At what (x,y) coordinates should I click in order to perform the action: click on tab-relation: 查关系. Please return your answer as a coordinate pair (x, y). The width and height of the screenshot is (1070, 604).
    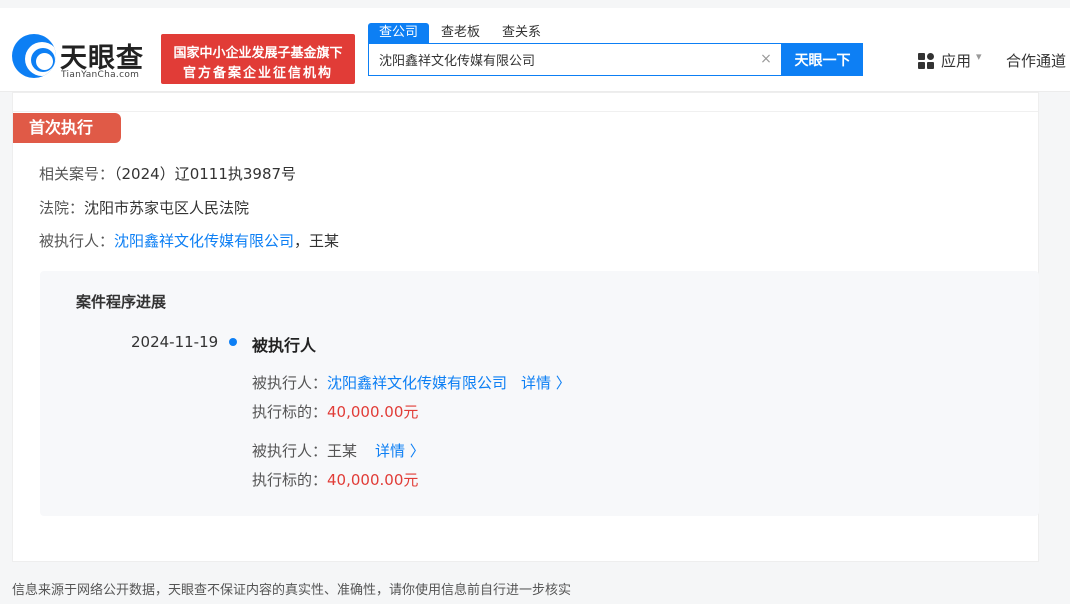
    Looking at the image, I should click on (521, 33).